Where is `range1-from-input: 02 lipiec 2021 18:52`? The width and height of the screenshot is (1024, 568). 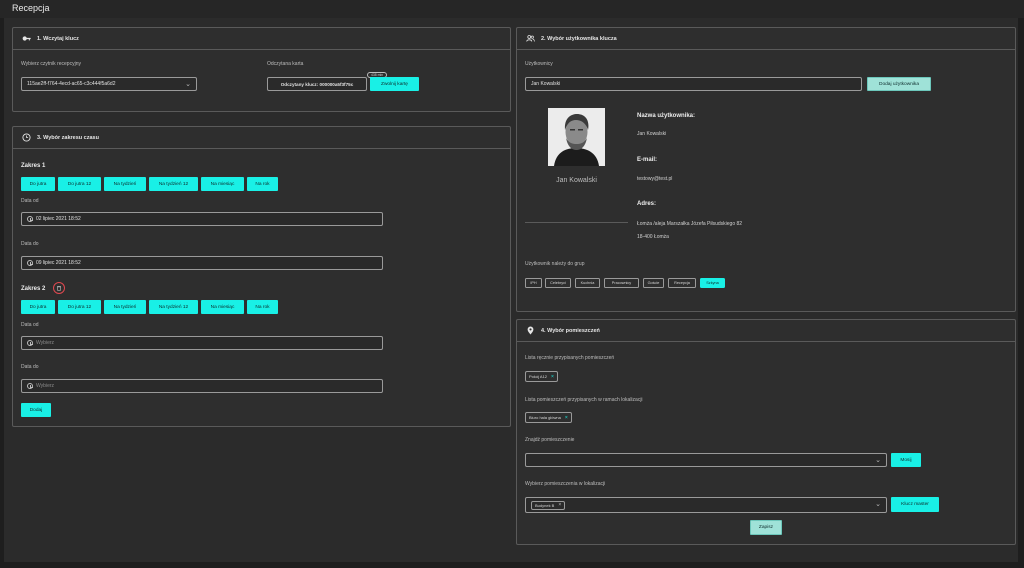
range1-from-input: 02 lipiec 2021 18:52 is located at coordinates (202, 219).